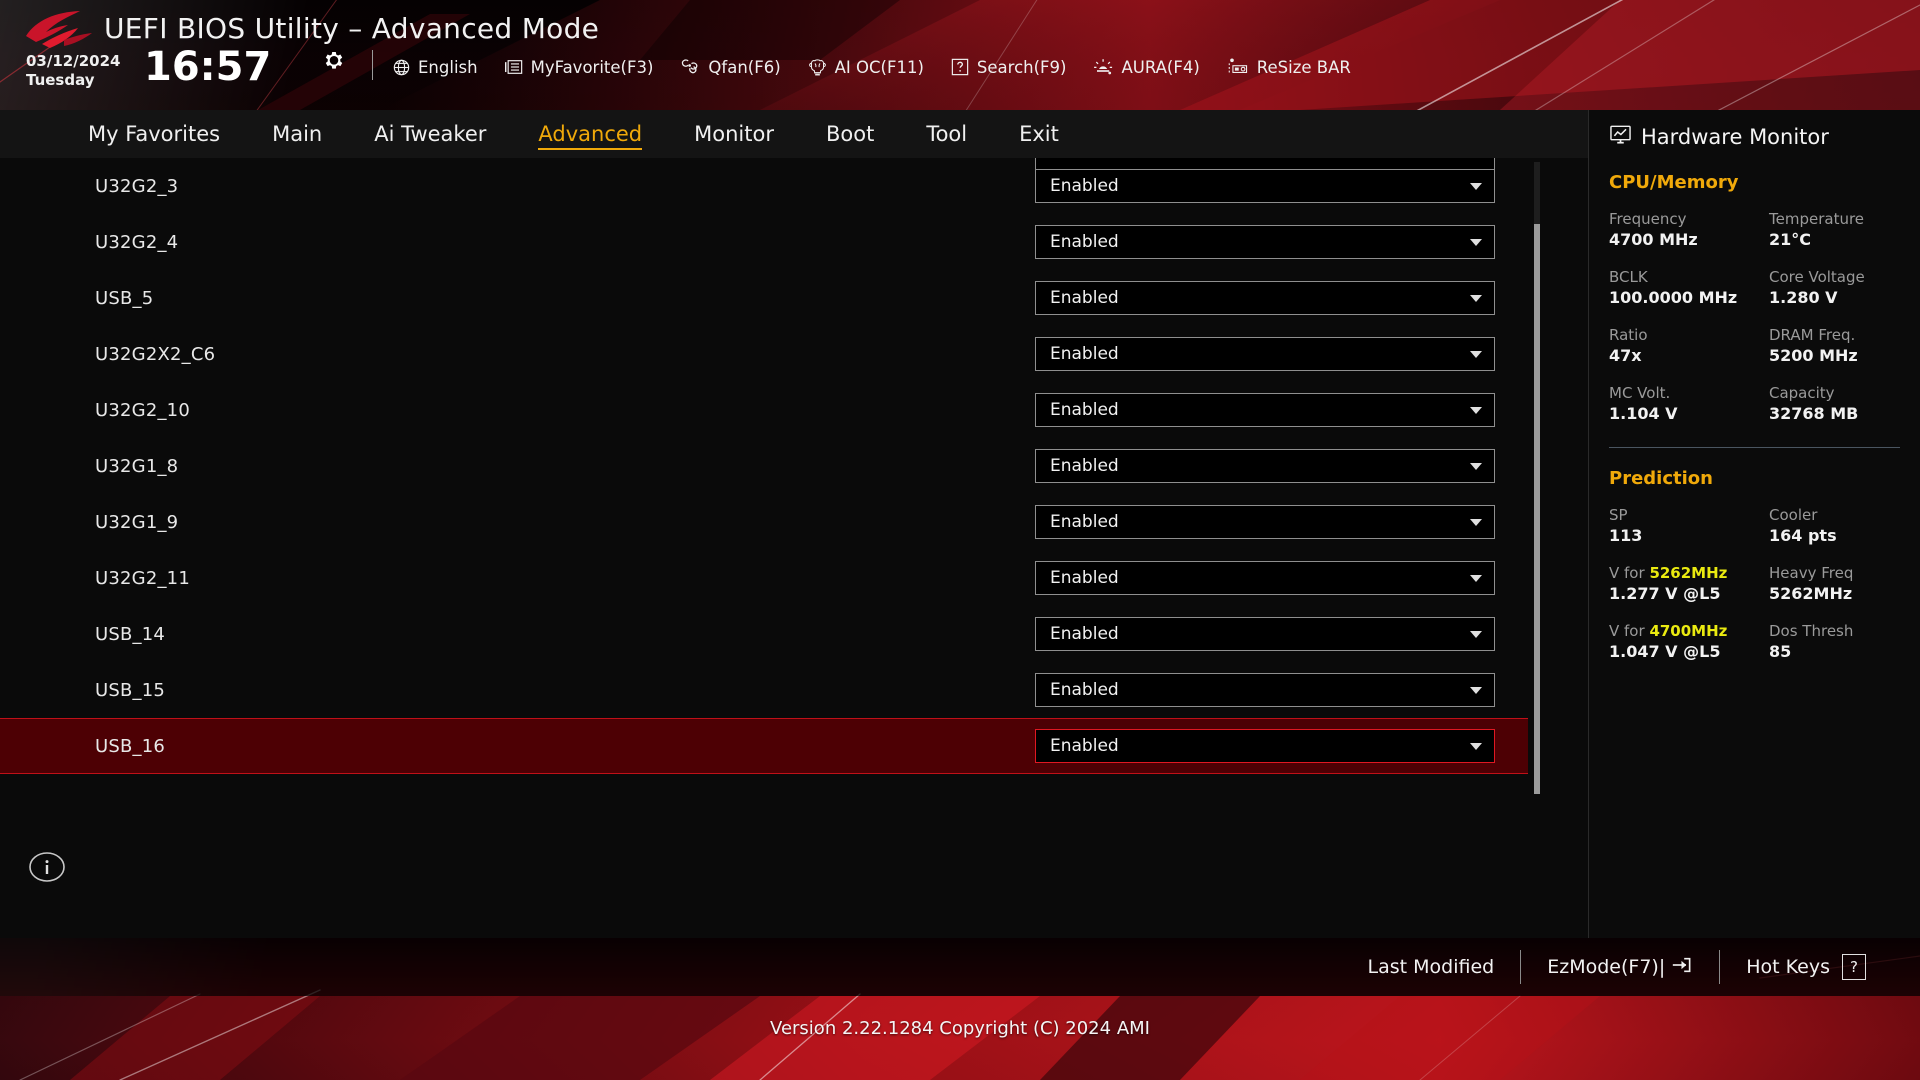 The image size is (1920, 1080). What do you see at coordinates (124, 298) in the screenshot?
I see `row-label: USB_5` at bounding box center [124, 298].